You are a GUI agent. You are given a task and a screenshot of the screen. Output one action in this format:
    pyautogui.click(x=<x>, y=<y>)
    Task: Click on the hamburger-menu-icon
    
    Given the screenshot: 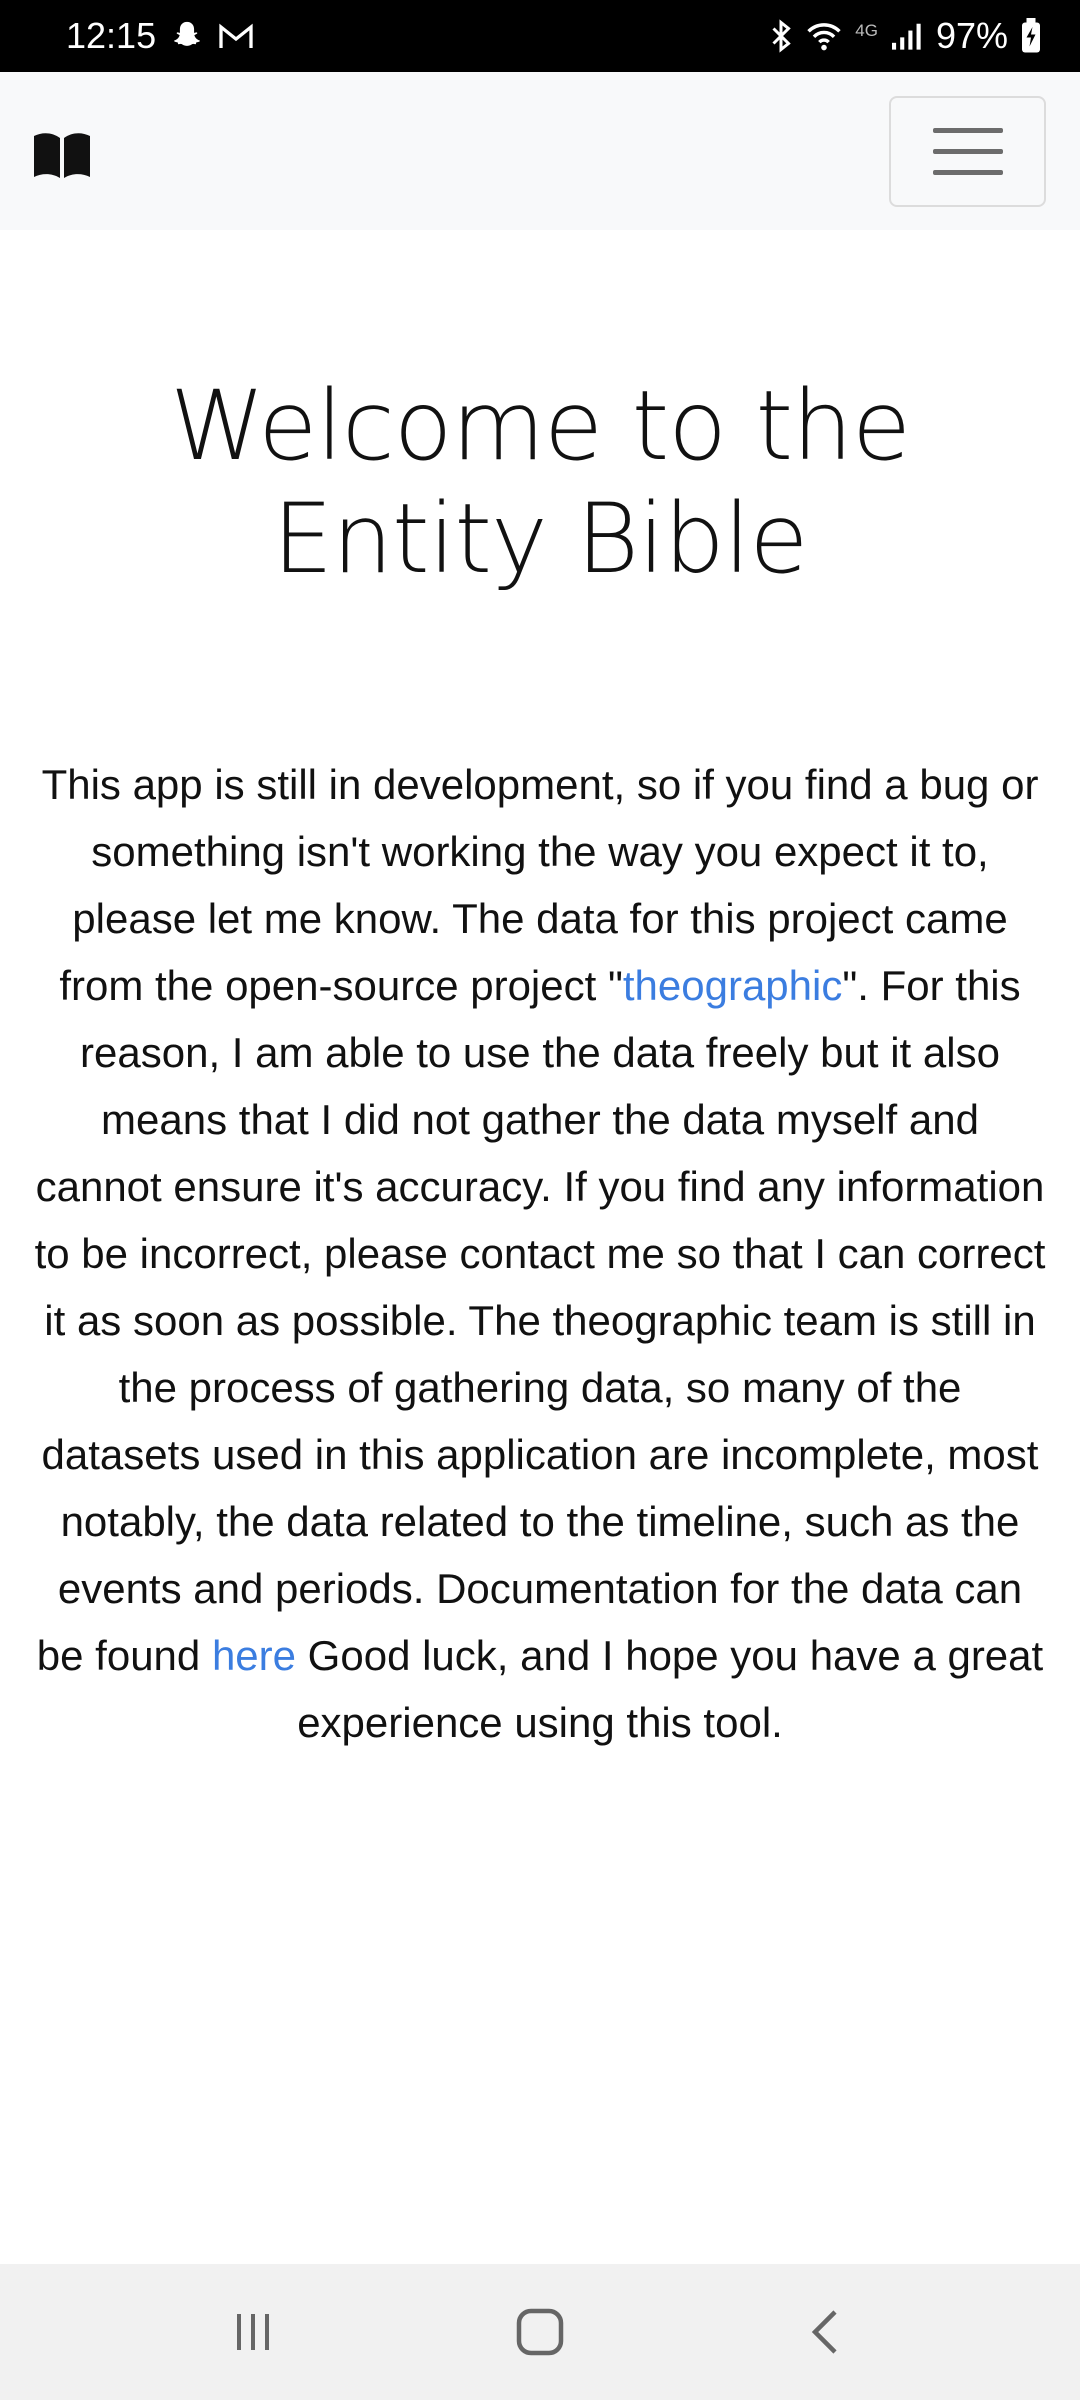 What is the action you would take?
    pyautogui.click(x=967, y=151)
    